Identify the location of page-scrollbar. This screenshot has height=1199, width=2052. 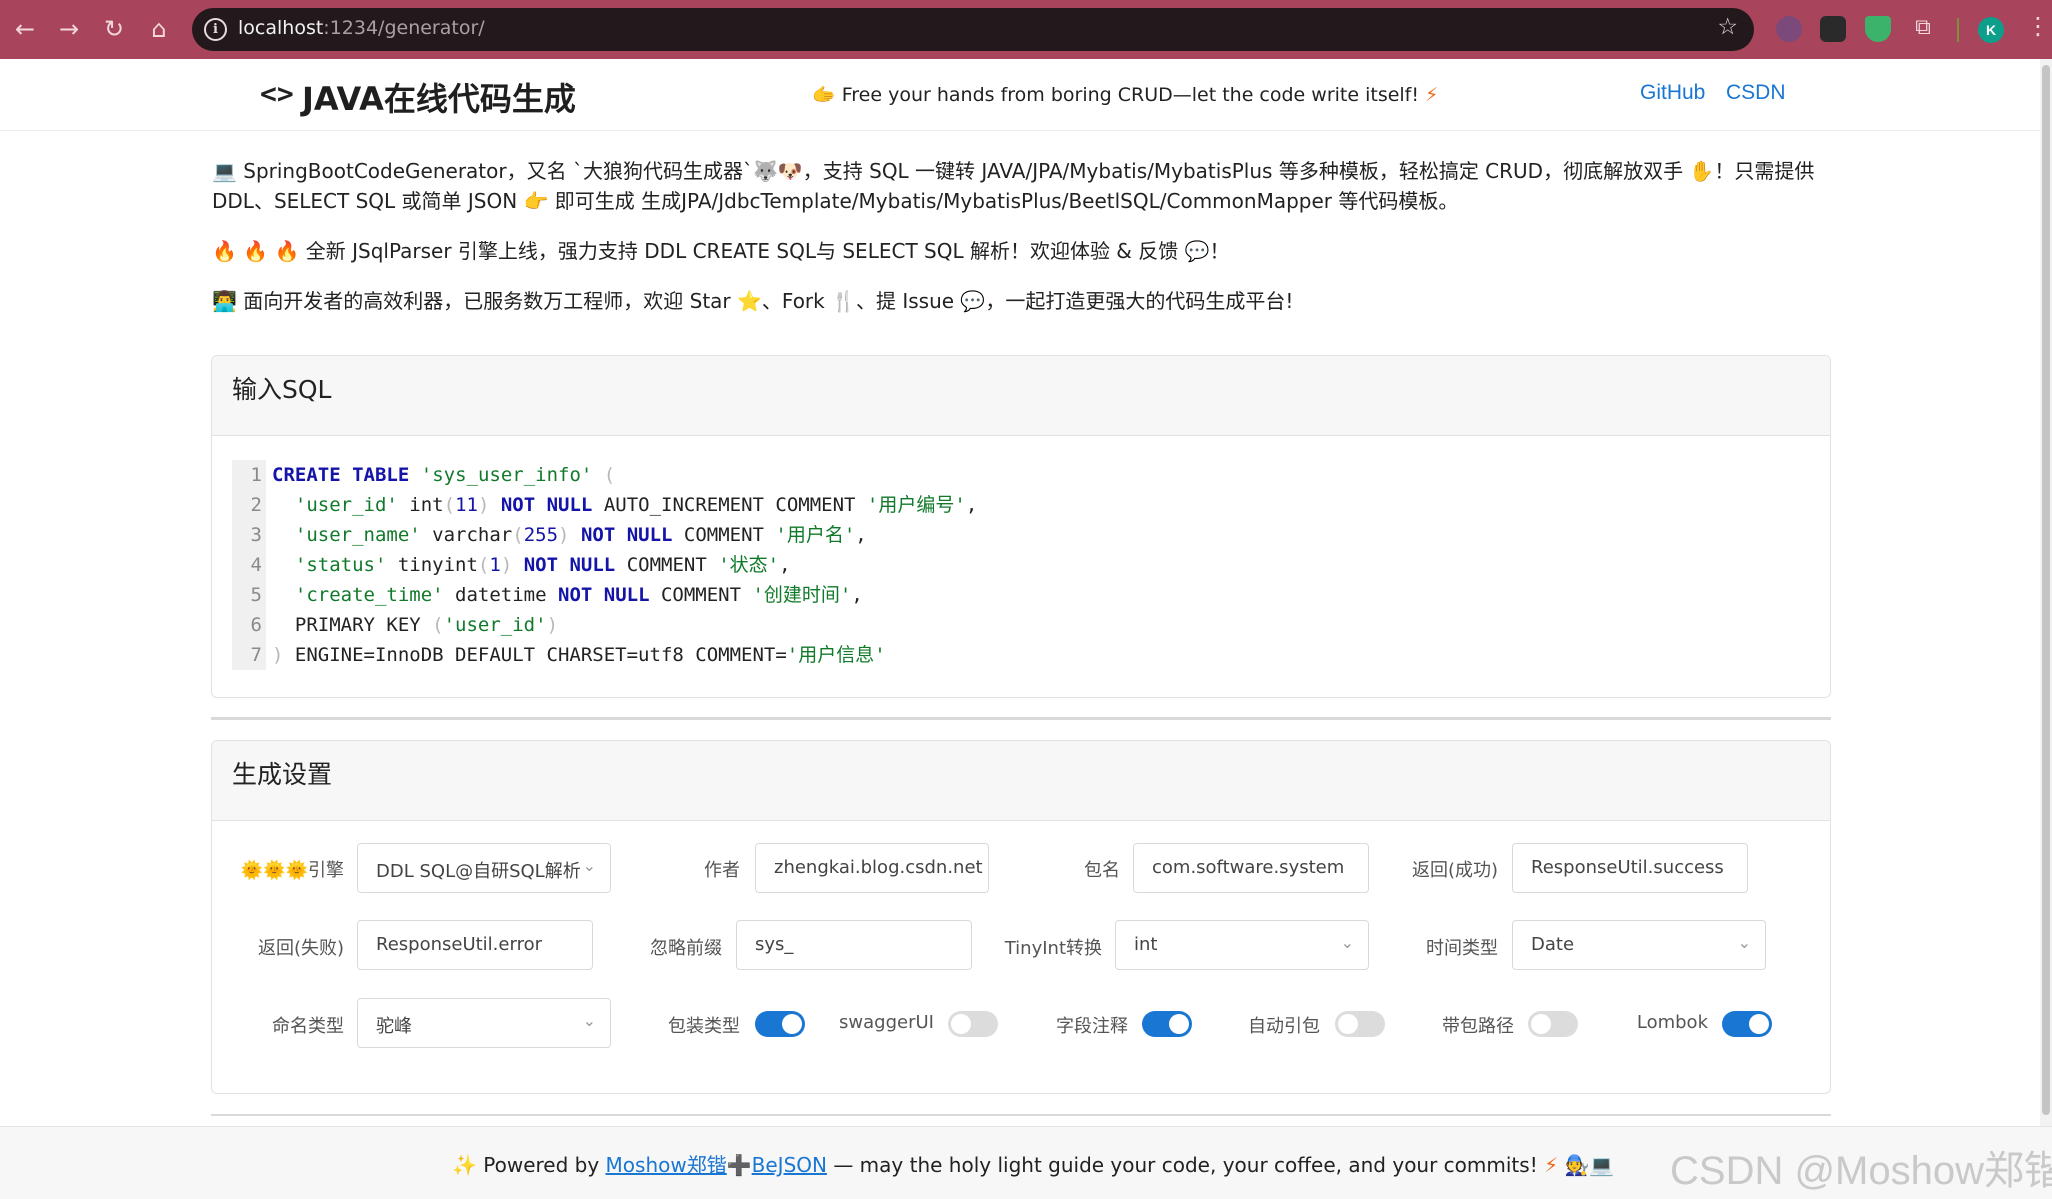
(2046, 592).